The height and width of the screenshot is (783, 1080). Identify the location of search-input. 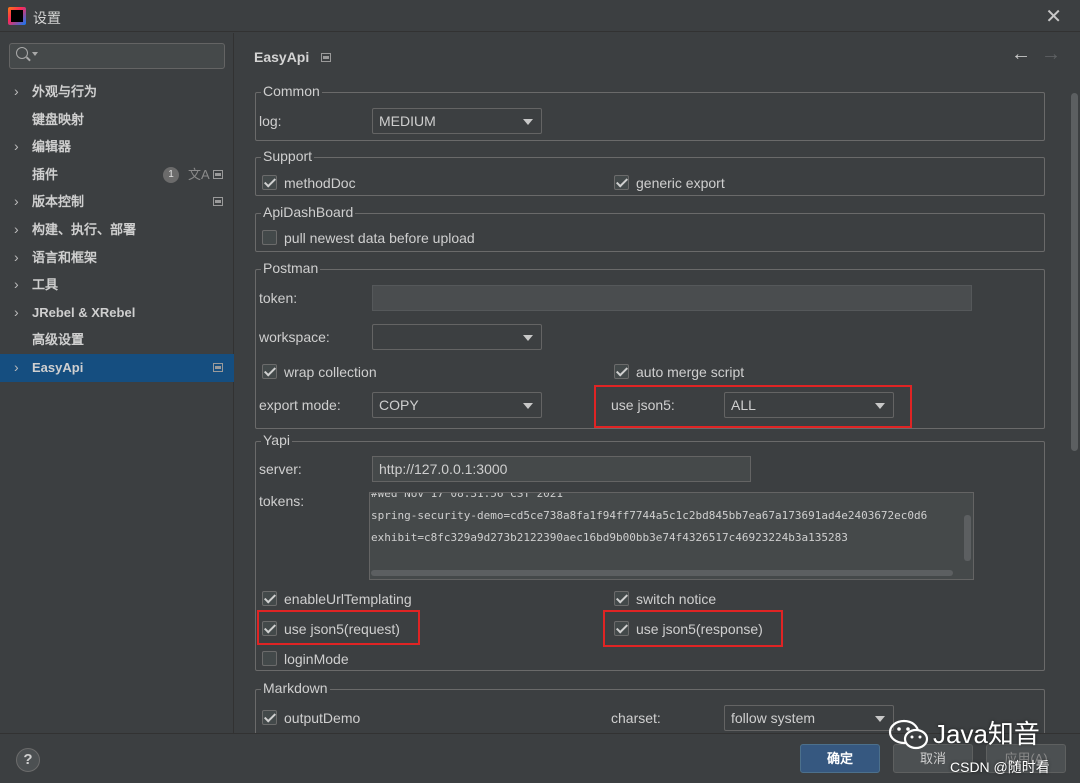
(117, 56).